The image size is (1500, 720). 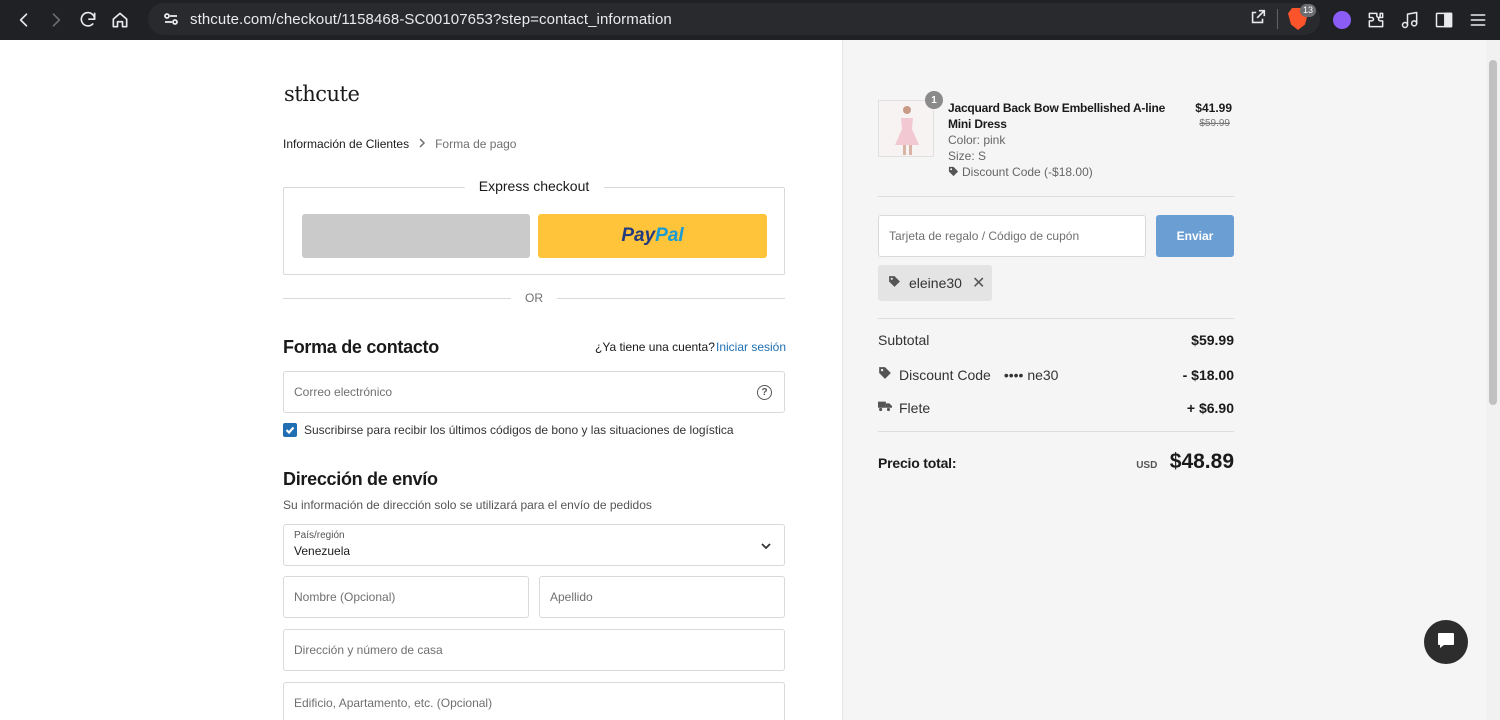 What do you see at coordinates (1258, 19) in the screenshot?
I see `share-icon` at bounding box center [1258, 19].